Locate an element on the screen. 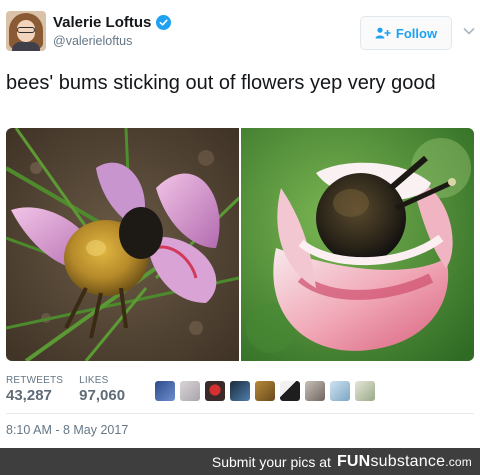 Image resolution: width=480 pixels, height=475 pixels. watermark-footer: Submit your pics at FUNsubstance.com is located at coordinates (240, 461).